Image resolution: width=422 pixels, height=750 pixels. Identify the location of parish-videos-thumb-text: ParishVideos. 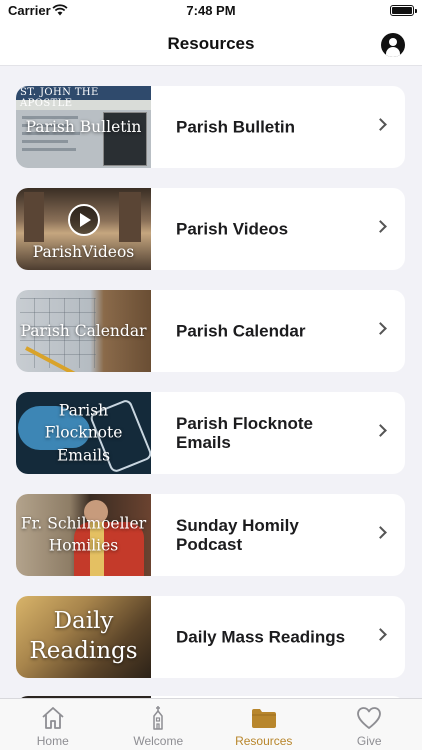
(83, 251).